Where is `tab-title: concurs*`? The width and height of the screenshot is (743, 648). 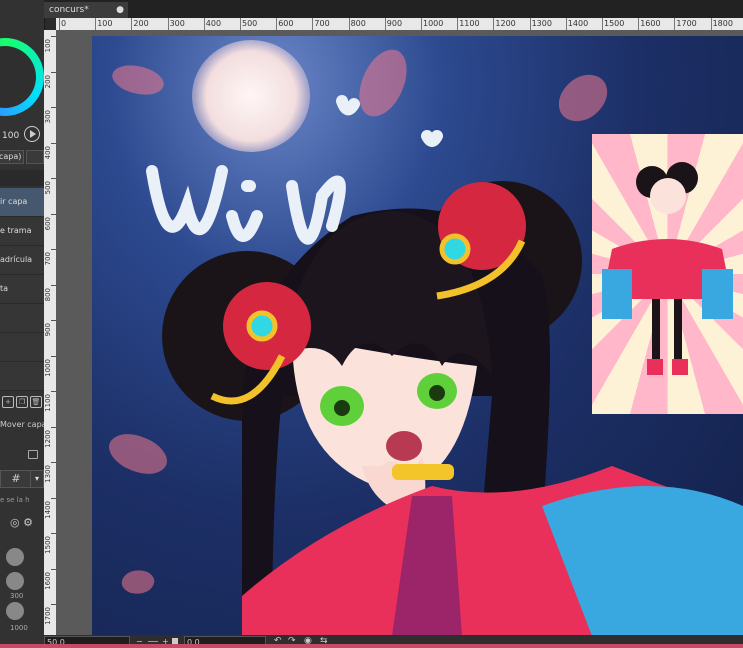
tab-title: concurs* is located at coordinates (69, 10).